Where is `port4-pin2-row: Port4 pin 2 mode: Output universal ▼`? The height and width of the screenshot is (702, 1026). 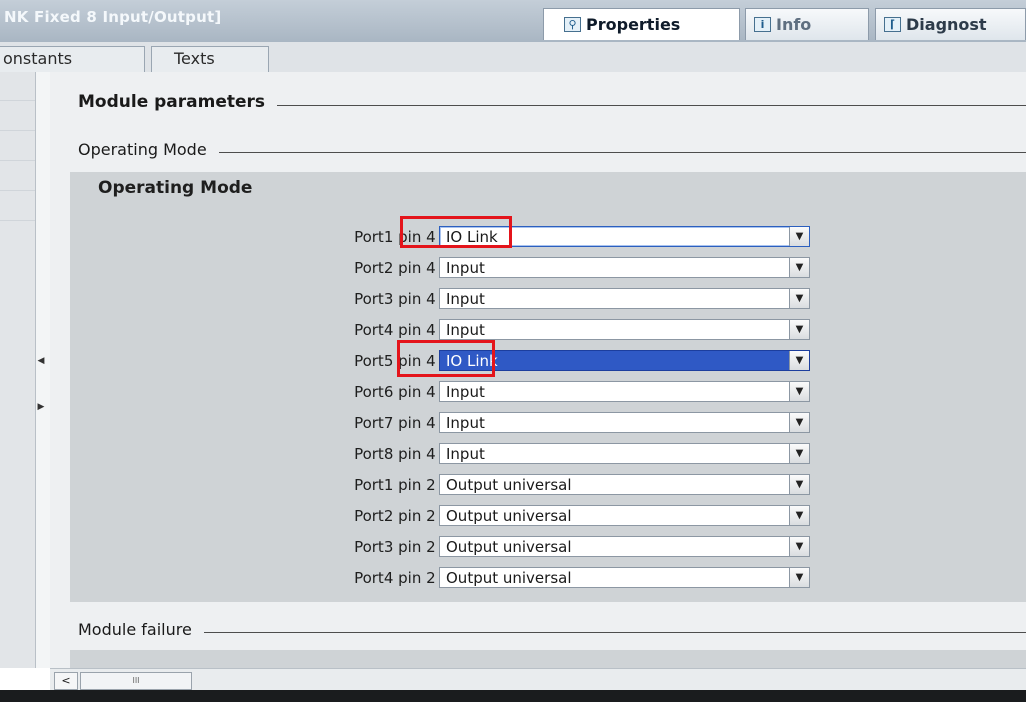 port4-pin2-row: Port4 pin 2 mode: Output universal ▼ is located at coordinates (548, 578).